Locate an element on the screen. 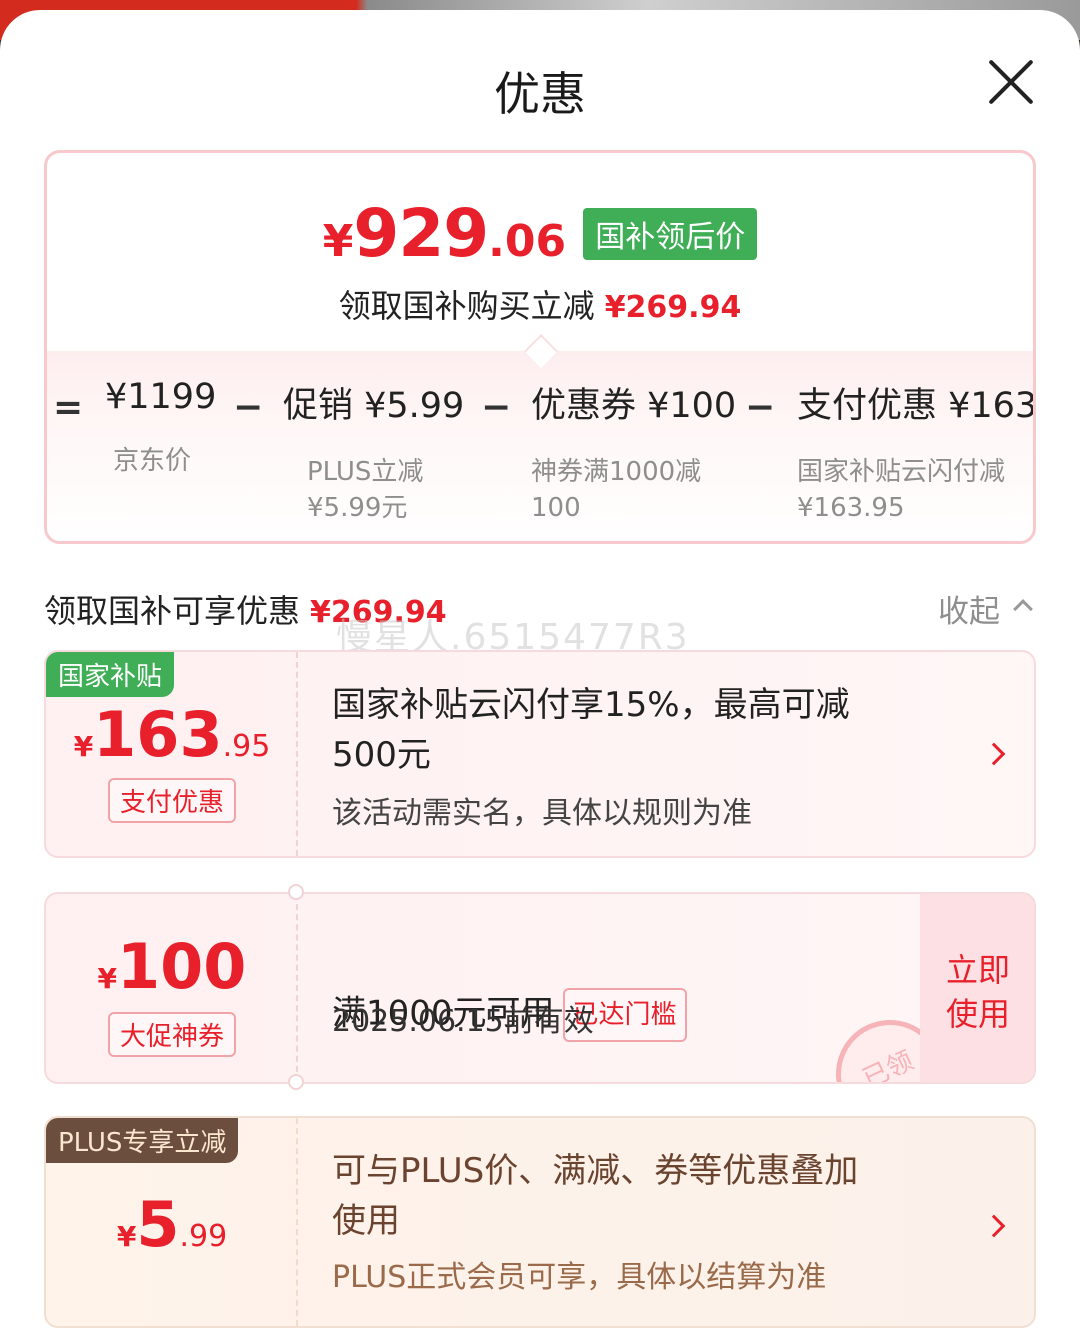  final-price-tag: 国补领后价 is located at coordinates (670, 234).